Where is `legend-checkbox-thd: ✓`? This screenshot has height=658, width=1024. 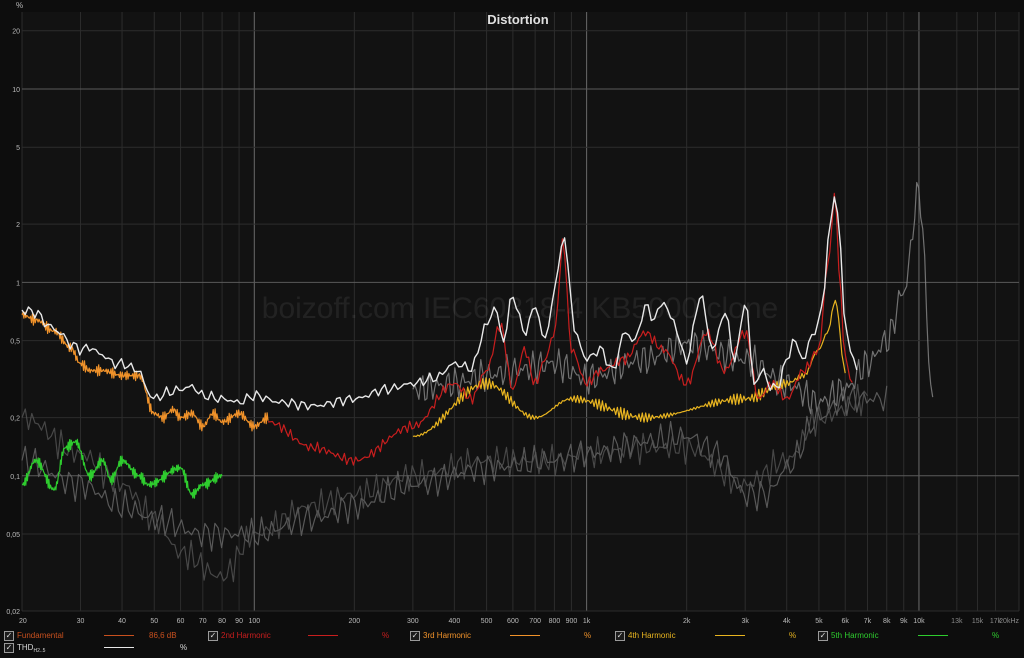
legend-checkbox-thd: ✓ is located at coordinates (9, 648).